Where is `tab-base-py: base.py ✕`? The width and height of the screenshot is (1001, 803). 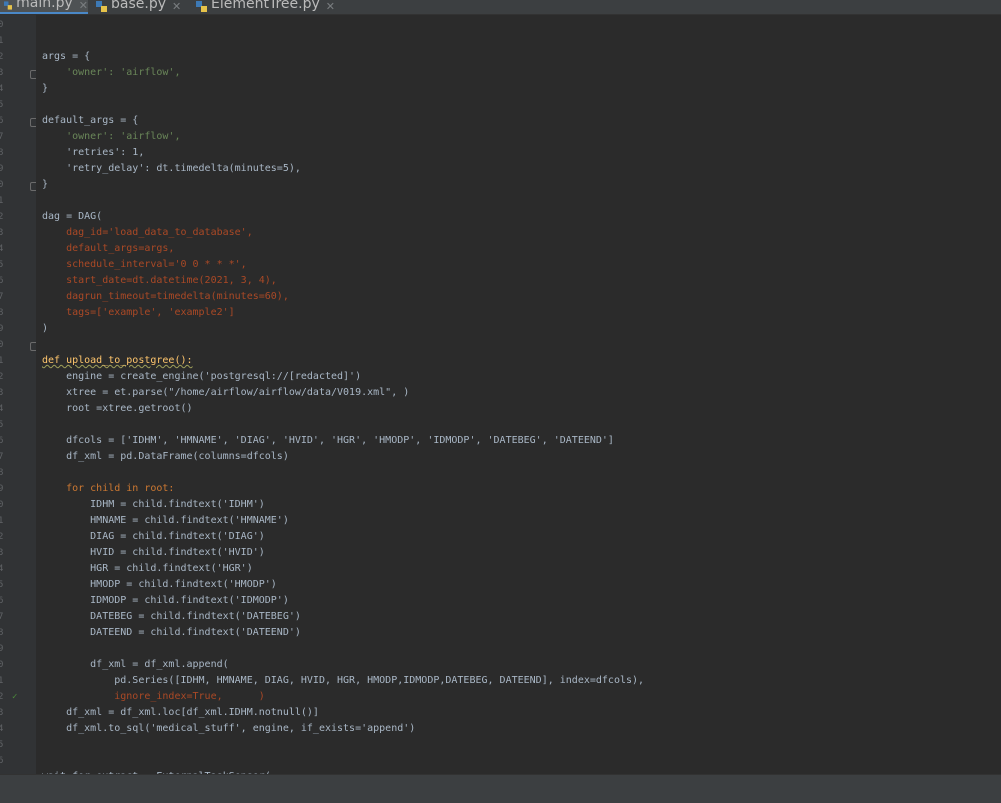
tab-base-py: base.py ✕ is located at coordinates (139, 7).